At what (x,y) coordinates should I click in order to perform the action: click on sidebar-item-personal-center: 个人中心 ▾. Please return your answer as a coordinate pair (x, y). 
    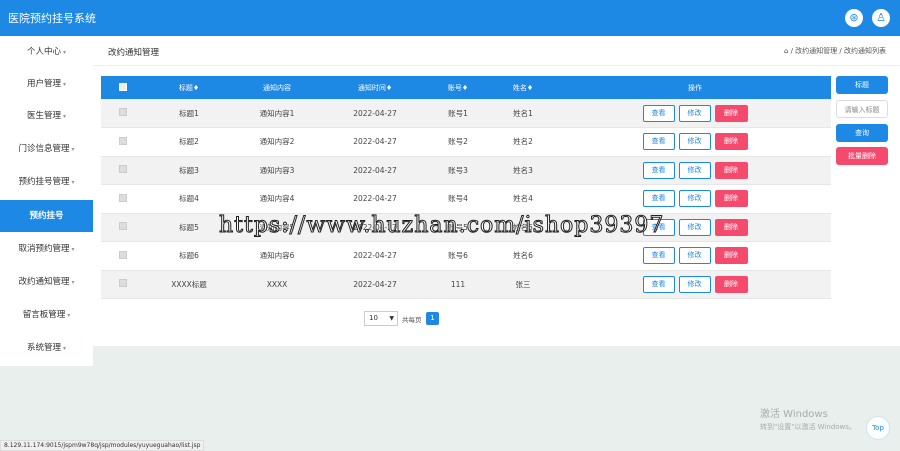
    Looking at the image, I should click on (46, 52).